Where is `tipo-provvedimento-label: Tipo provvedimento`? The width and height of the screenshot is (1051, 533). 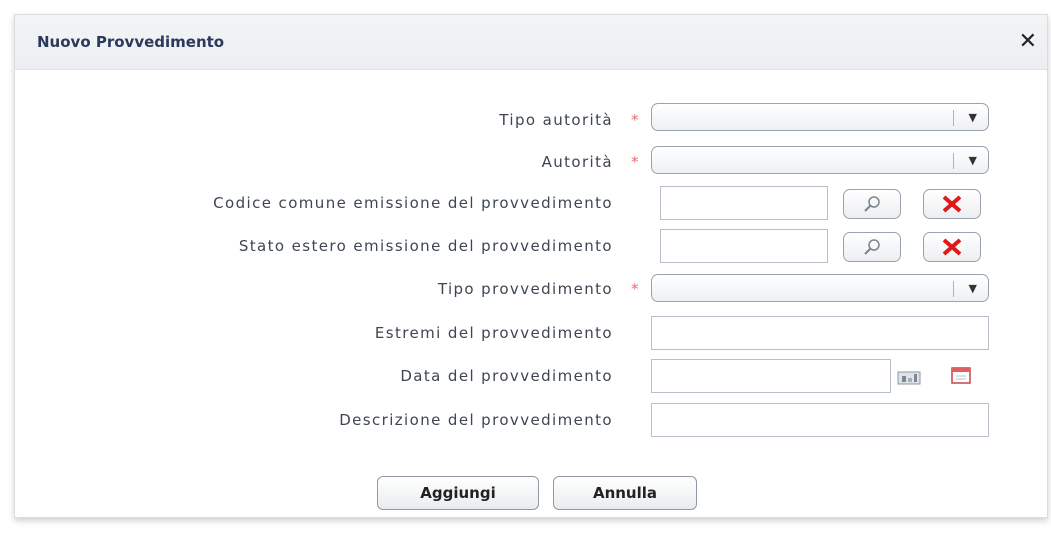 tipo-provvedimento-label: Tipo provvedimento is located at coordinates (525, 289).